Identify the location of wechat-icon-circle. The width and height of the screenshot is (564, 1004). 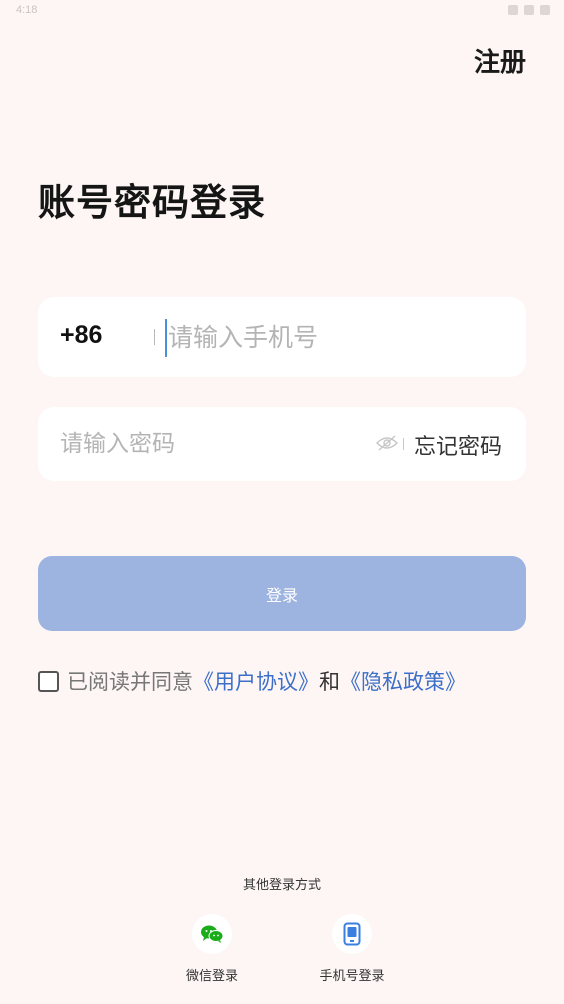
(212, 934).